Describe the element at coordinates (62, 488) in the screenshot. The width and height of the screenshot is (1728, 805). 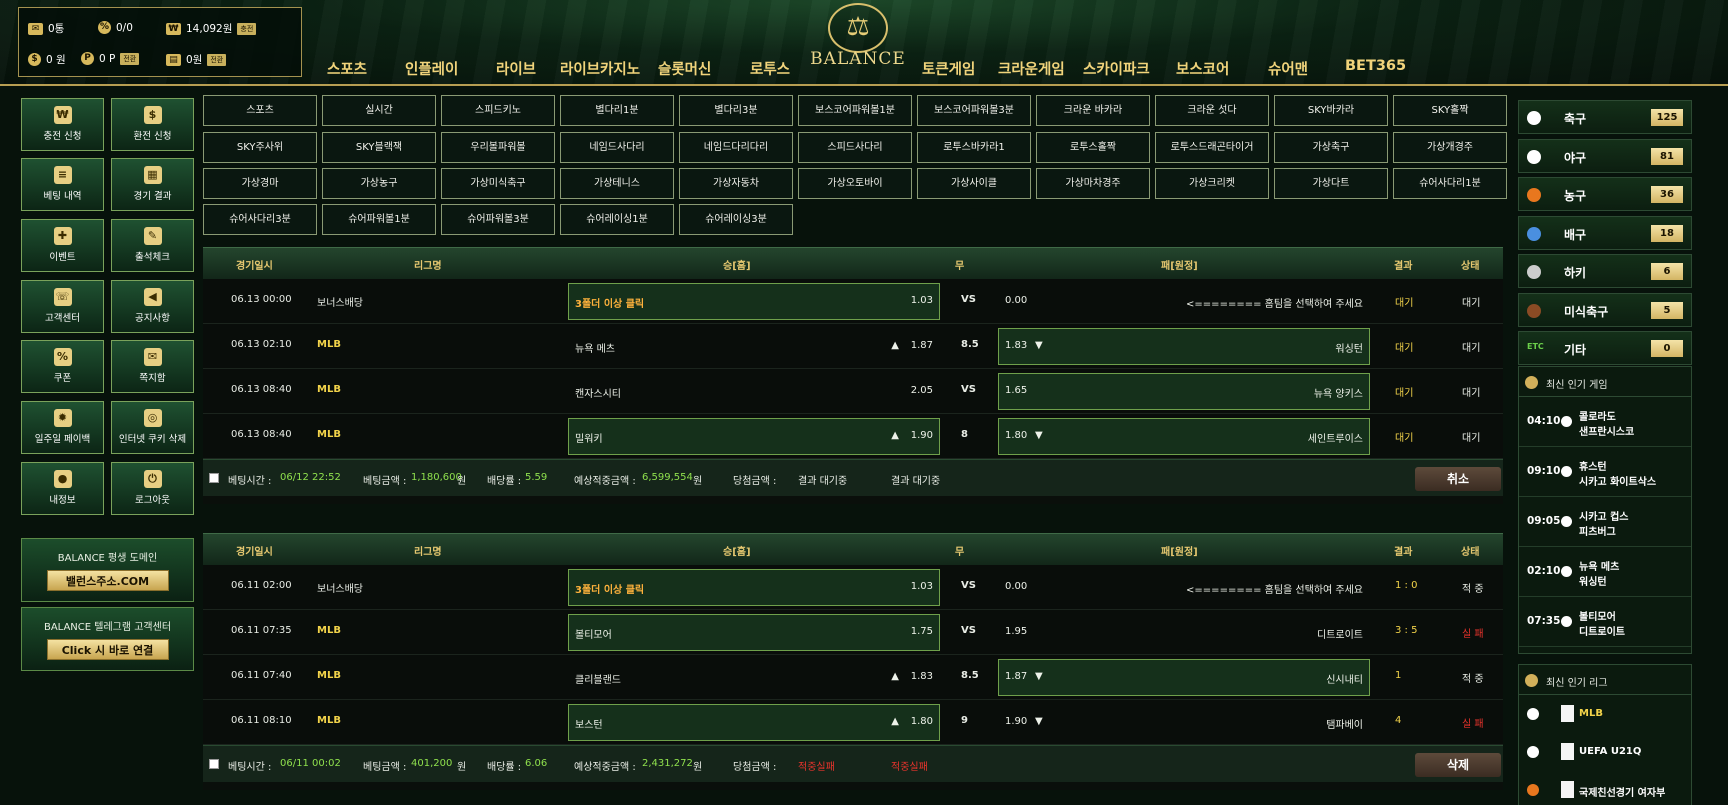
I see `menu-my-info: ● 내정보` at that location.